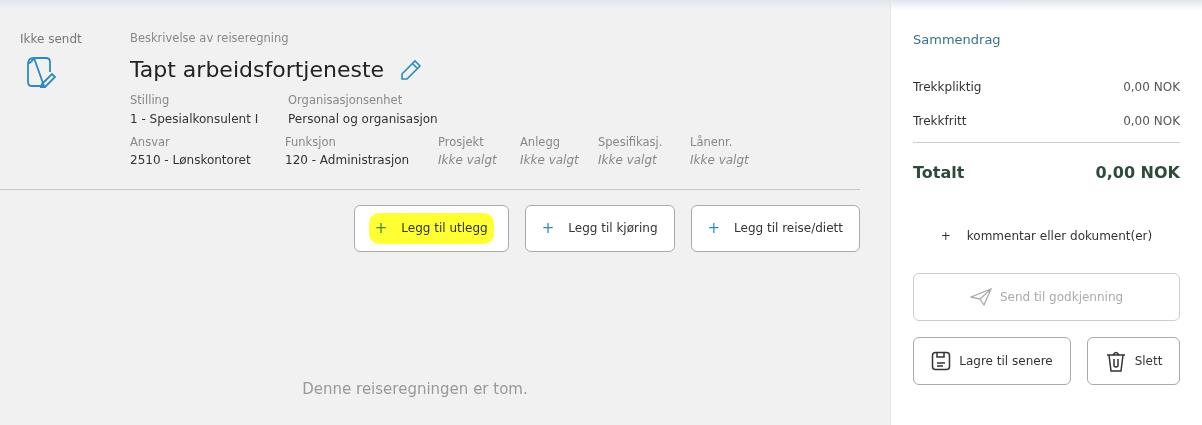  I want to click on add-button: + Legg til utlegg, so click(431, 228).